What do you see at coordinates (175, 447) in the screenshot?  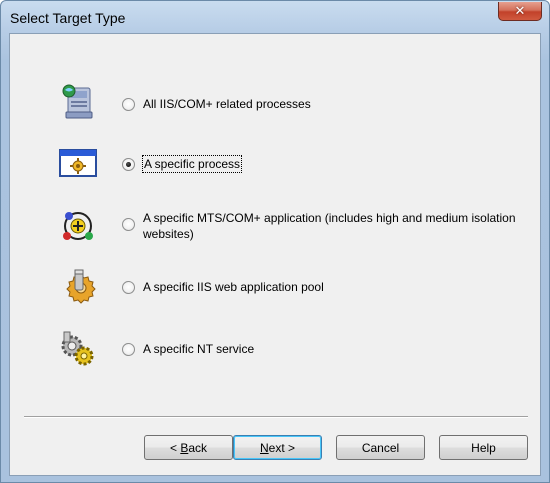 I see `back-button-prefix: <` at bounding box center [175, 447].